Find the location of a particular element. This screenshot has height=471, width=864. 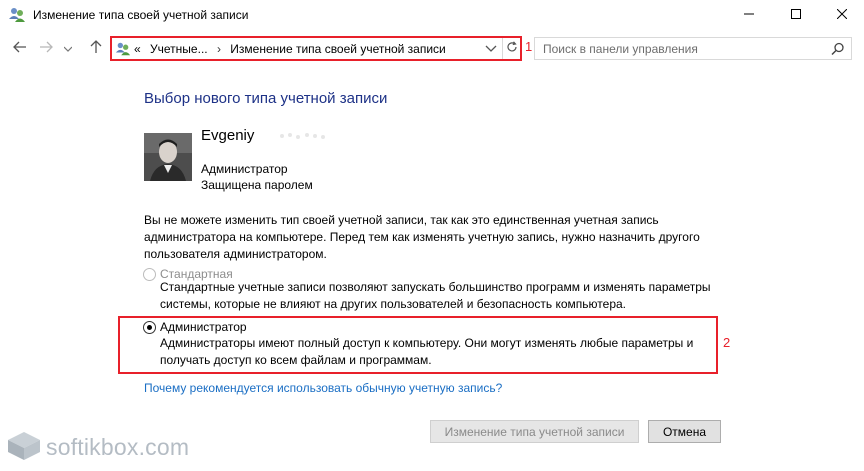

annotation-marker-2: 2 is located at coordinates (727, 342).